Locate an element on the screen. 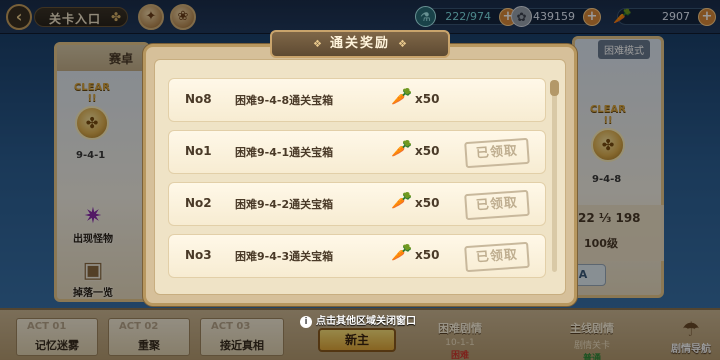 The image size is (720, 360). scroll-thumb is located at coordinates (554, 88).